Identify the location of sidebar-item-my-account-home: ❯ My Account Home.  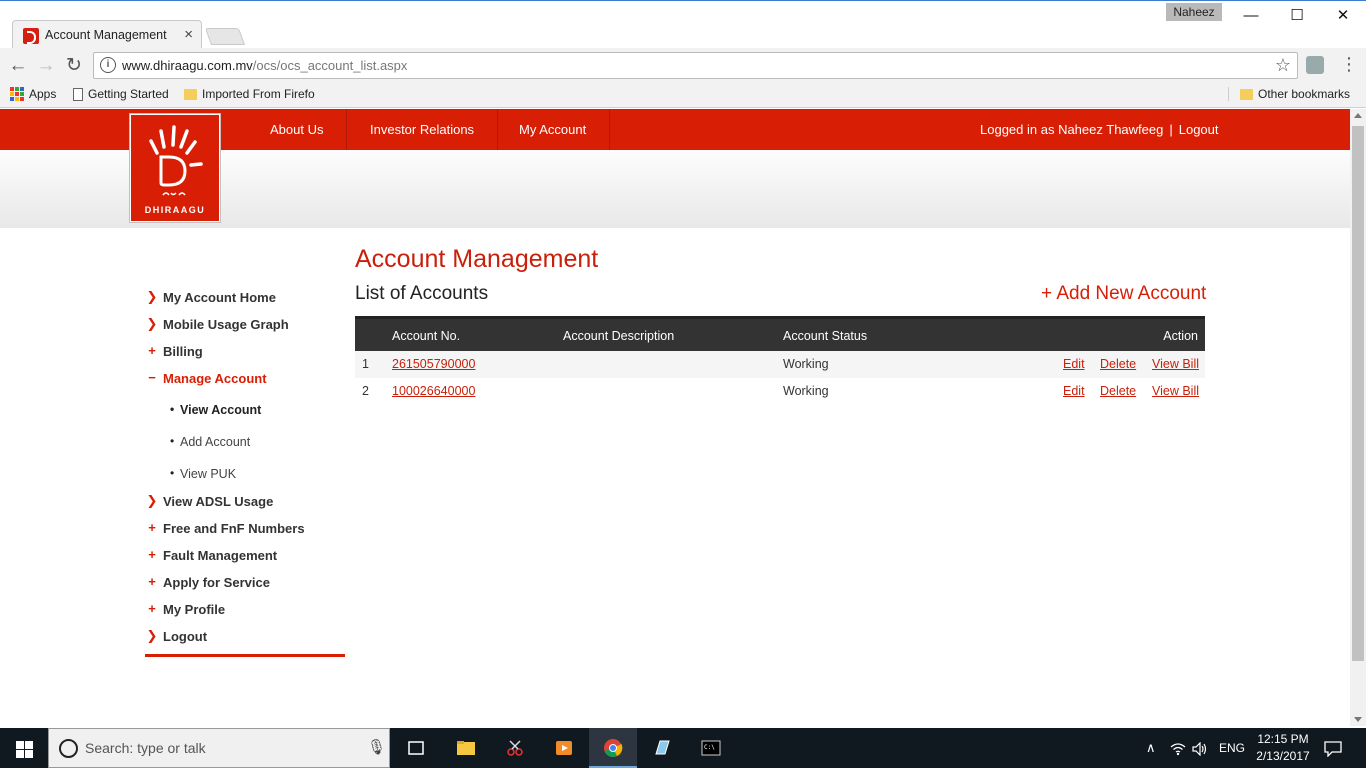
(211, 297).